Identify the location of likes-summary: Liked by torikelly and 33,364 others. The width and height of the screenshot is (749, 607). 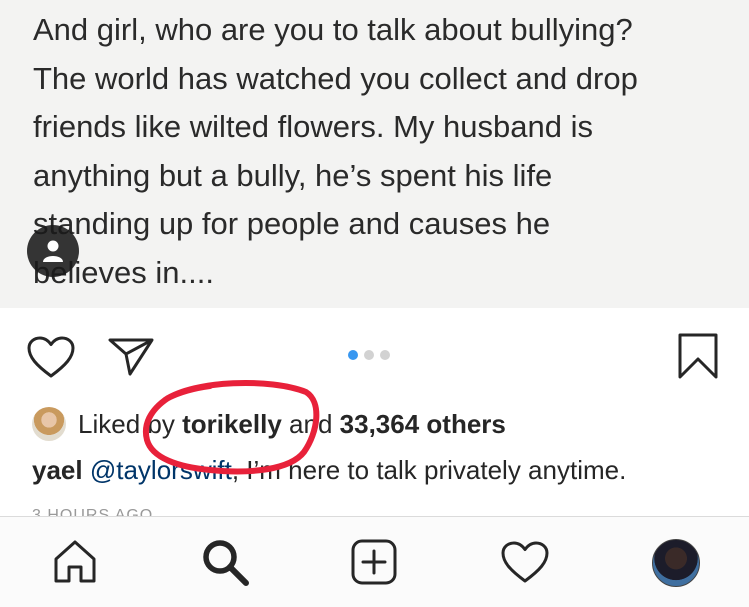
(292, 424).